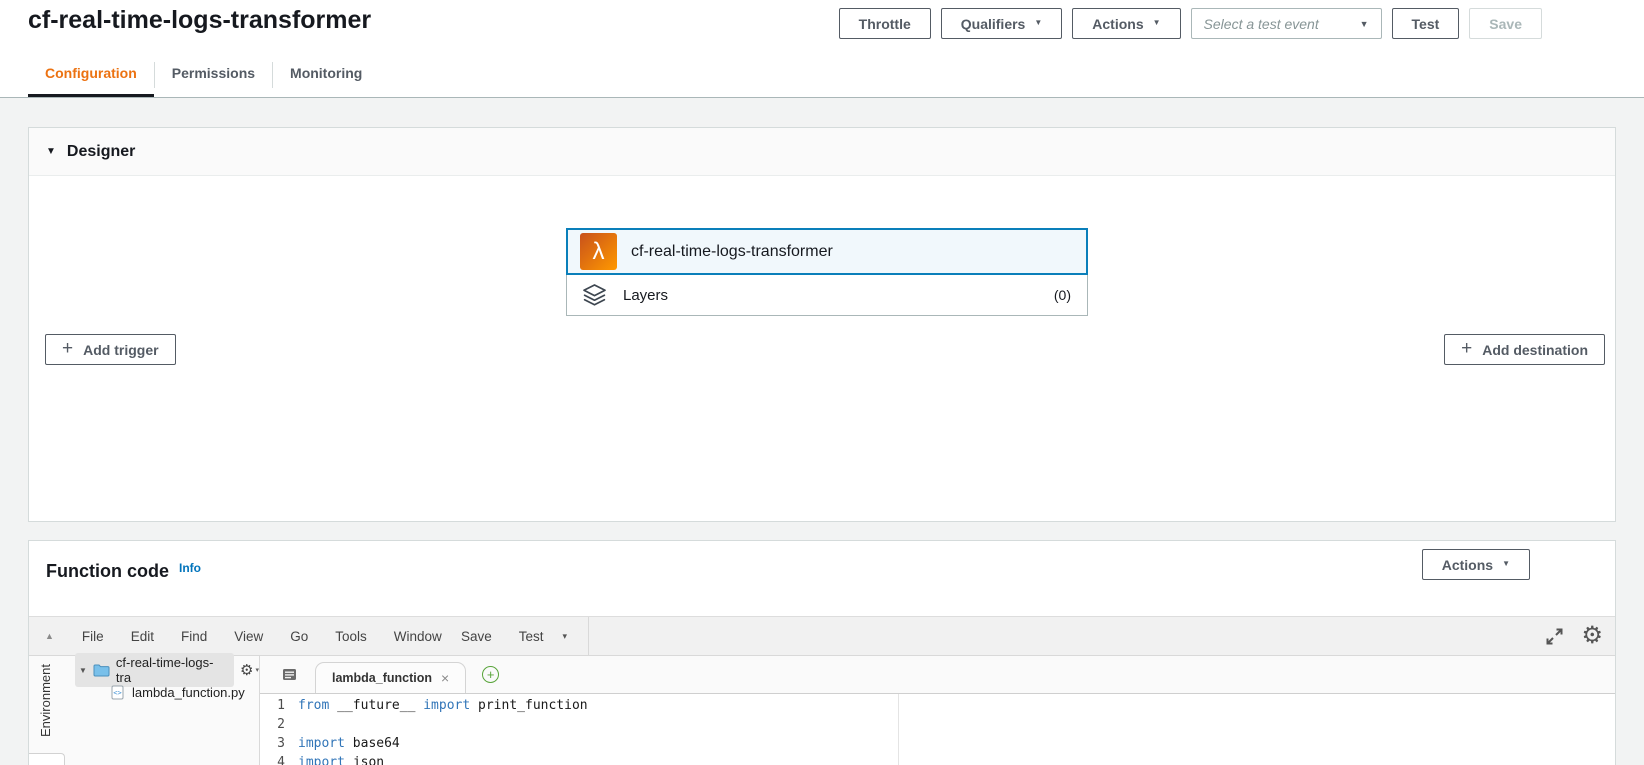 The image size is (1644, 765). What do you see at coordinates (51, 151) in the screenshot?
I see `section-expand-icon: ▼` at bounding box center [51, 151].